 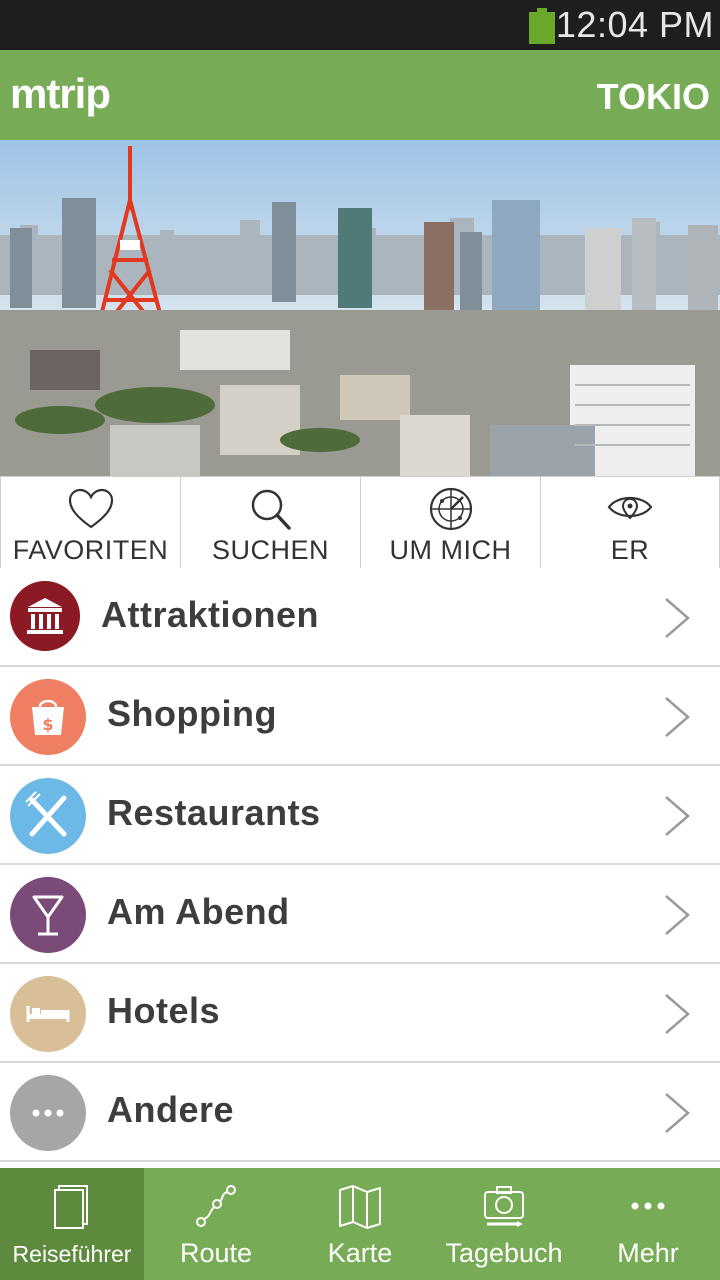 I want to click on guide-book-icon, so click(x=71, y=1207).